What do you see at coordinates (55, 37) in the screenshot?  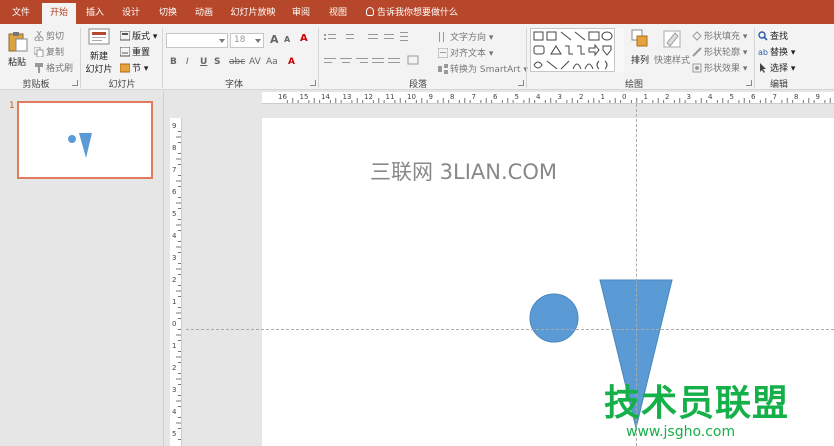 I see `cut-label: 剪切` at bounding box center [55, 37].